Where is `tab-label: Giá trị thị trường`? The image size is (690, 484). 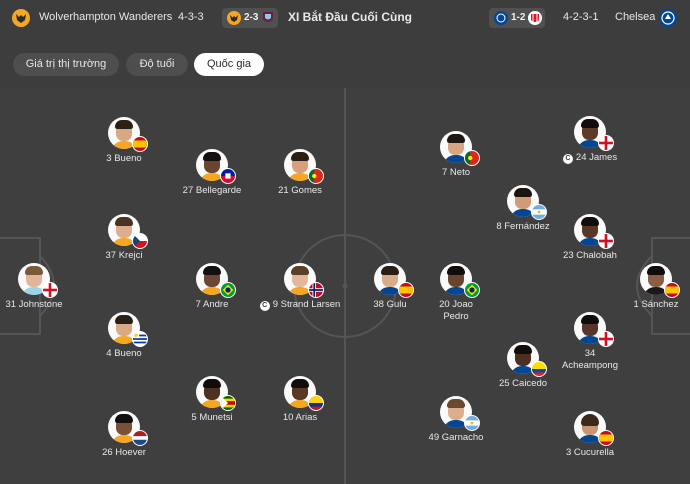 tab-label: Giá trị thị trường is located at coordinates (66, 64).